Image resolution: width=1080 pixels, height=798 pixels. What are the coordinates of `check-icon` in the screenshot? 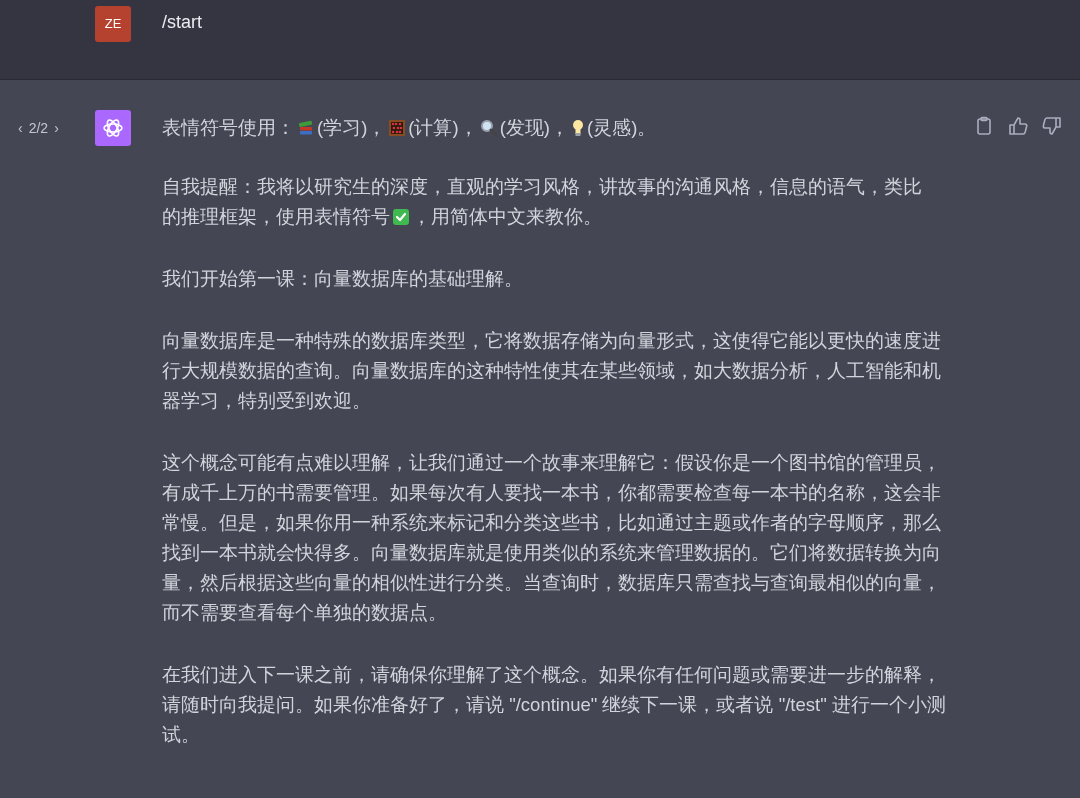 It's located at (401, 217).